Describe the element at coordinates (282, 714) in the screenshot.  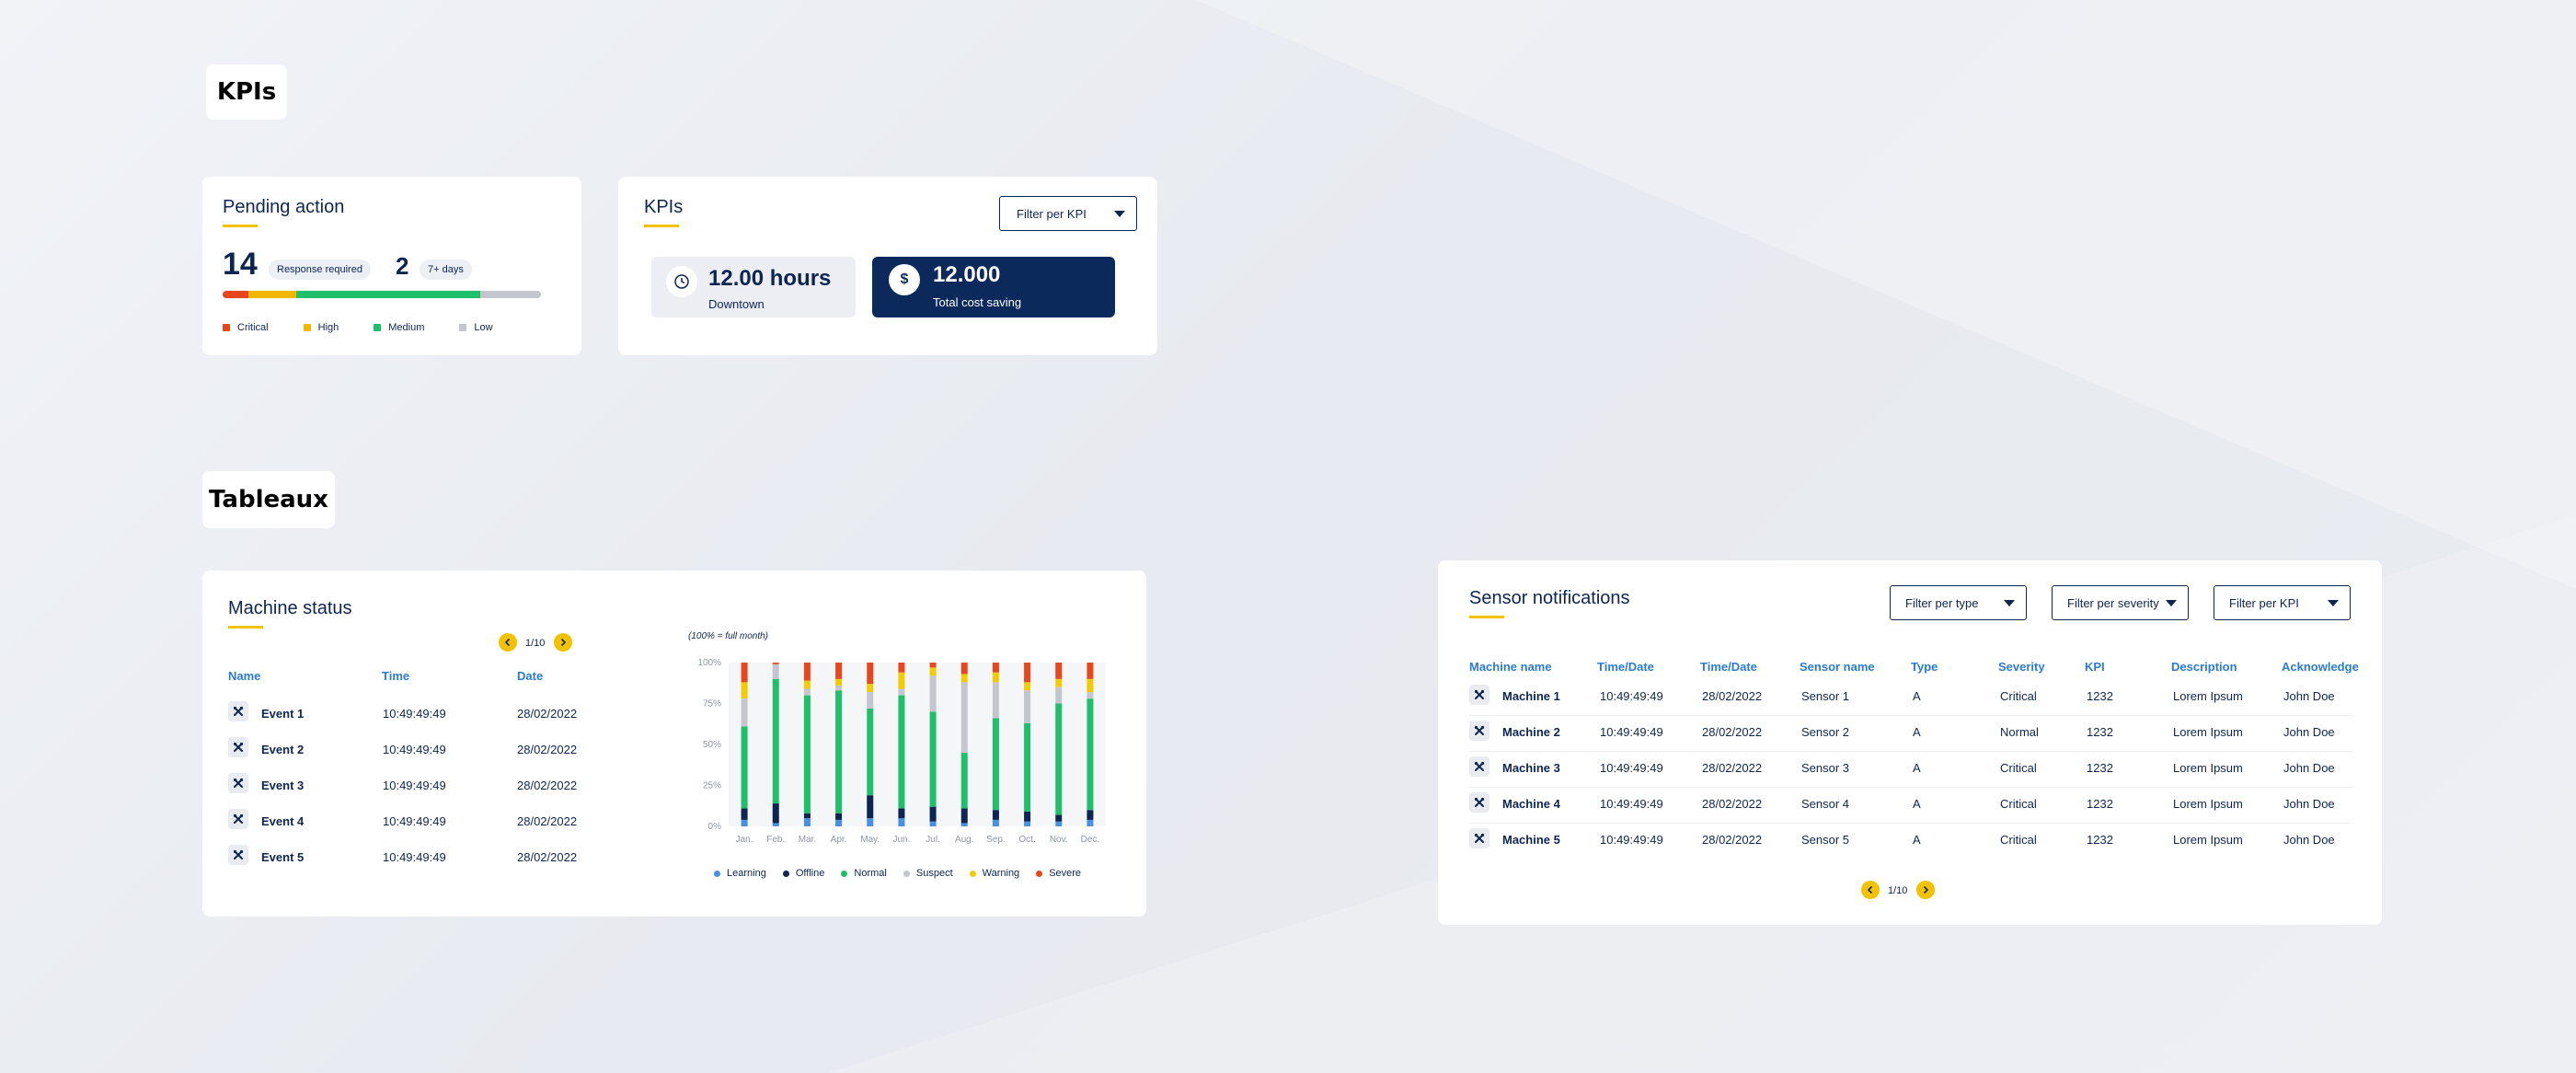
I see `event-name: Event 1` at that location.